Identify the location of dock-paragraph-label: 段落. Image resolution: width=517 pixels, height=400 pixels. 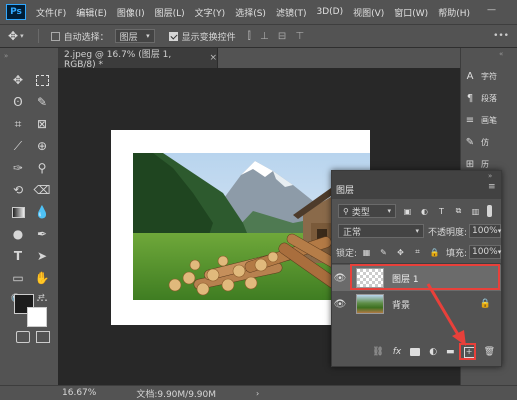
(489, 98).